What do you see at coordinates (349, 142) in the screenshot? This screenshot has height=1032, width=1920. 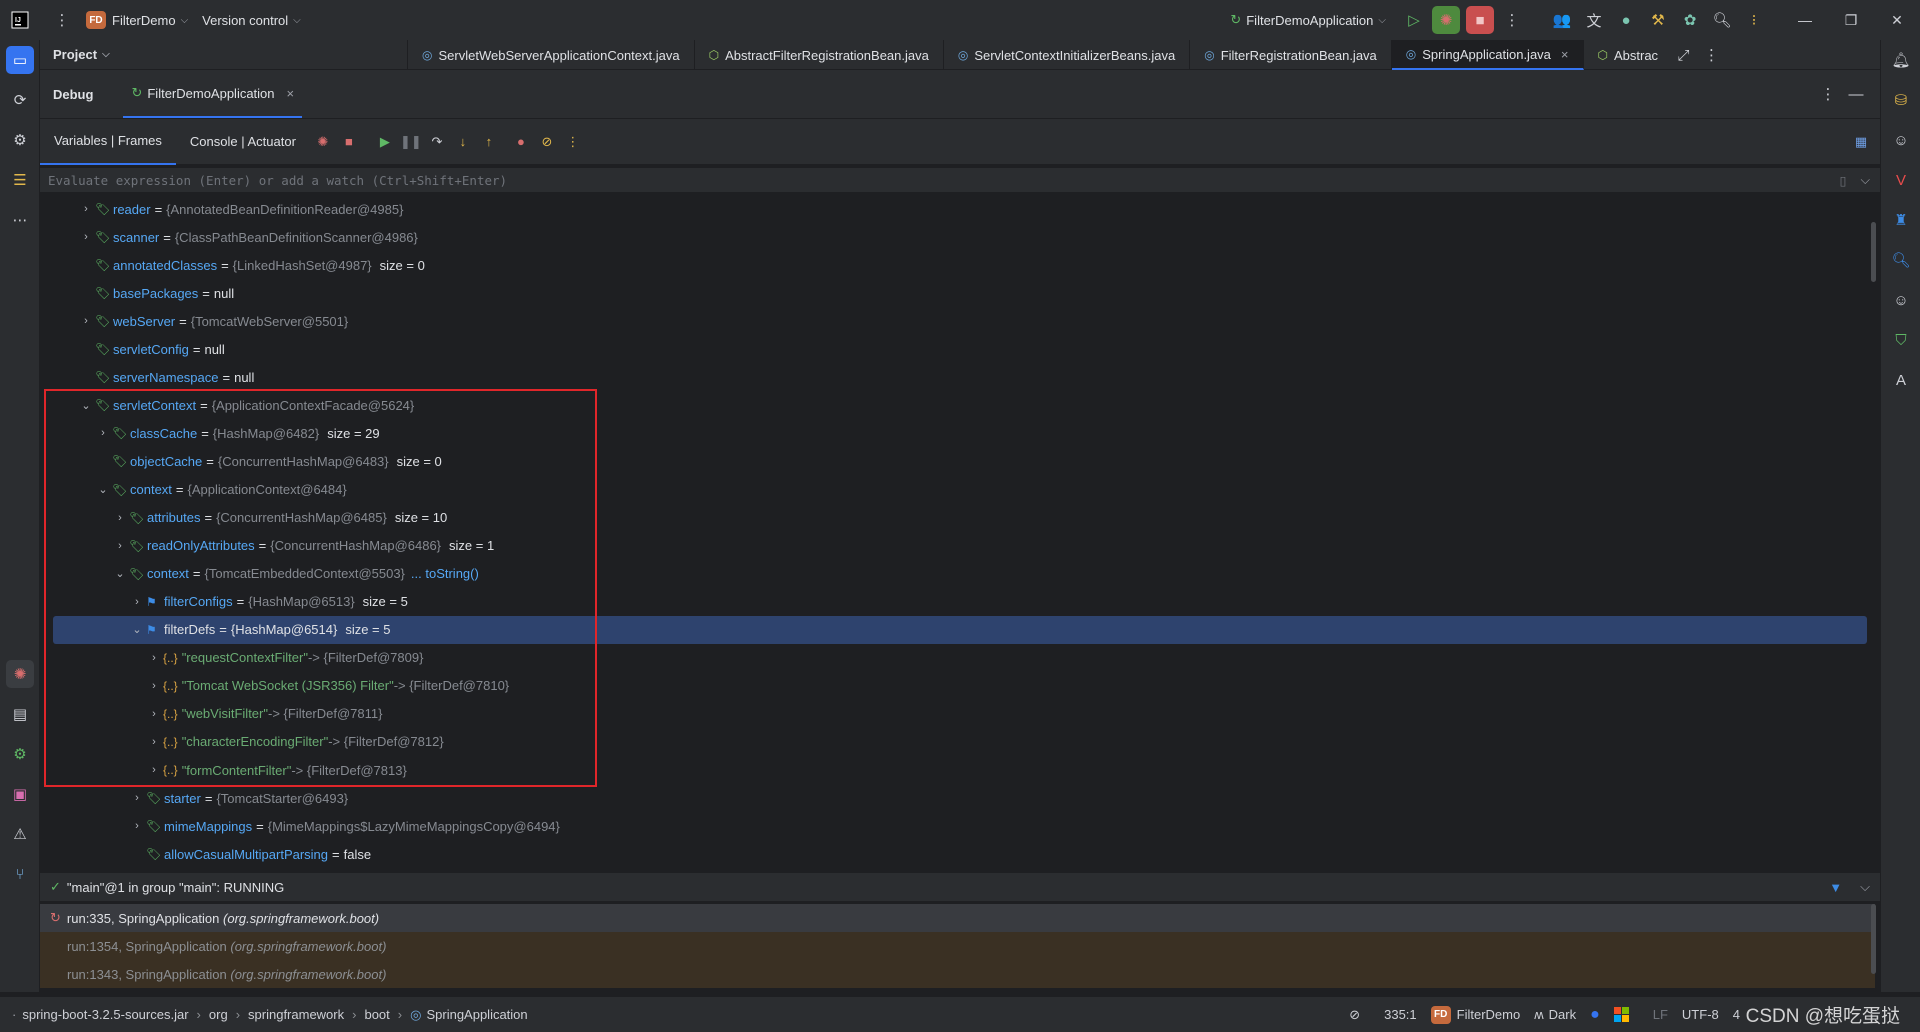 I see `stop-debug-icon: ■` at bounding box center [349, 142].